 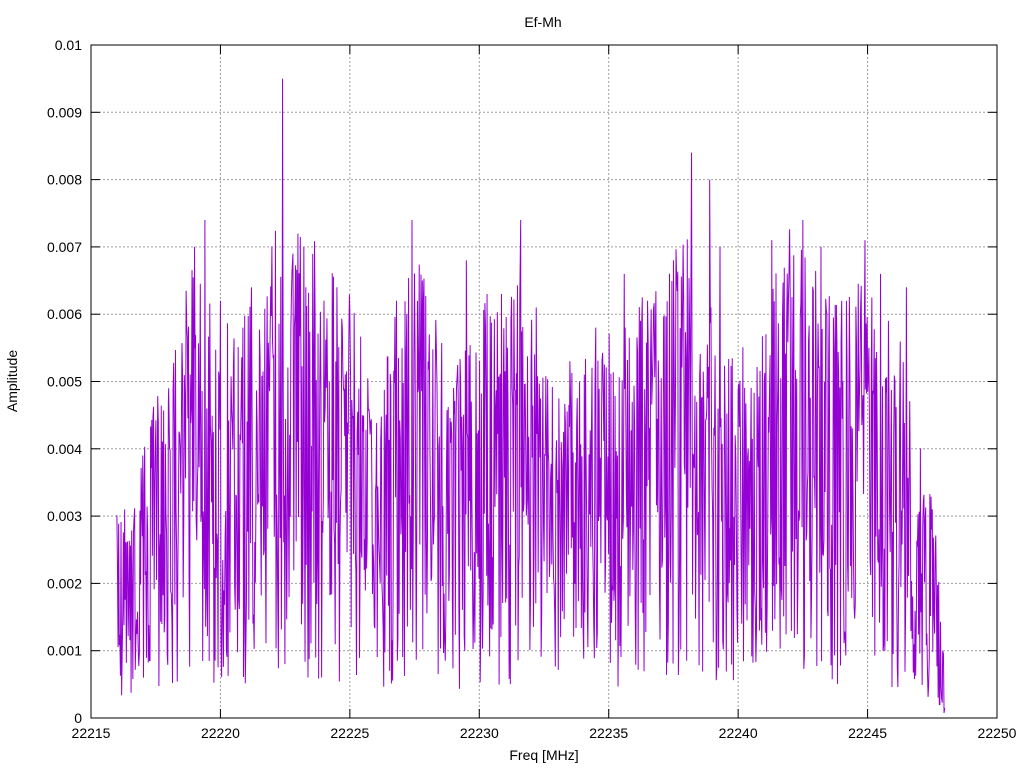 I want to click on y-tick-label: 0.006, so click(x=64, y=314).